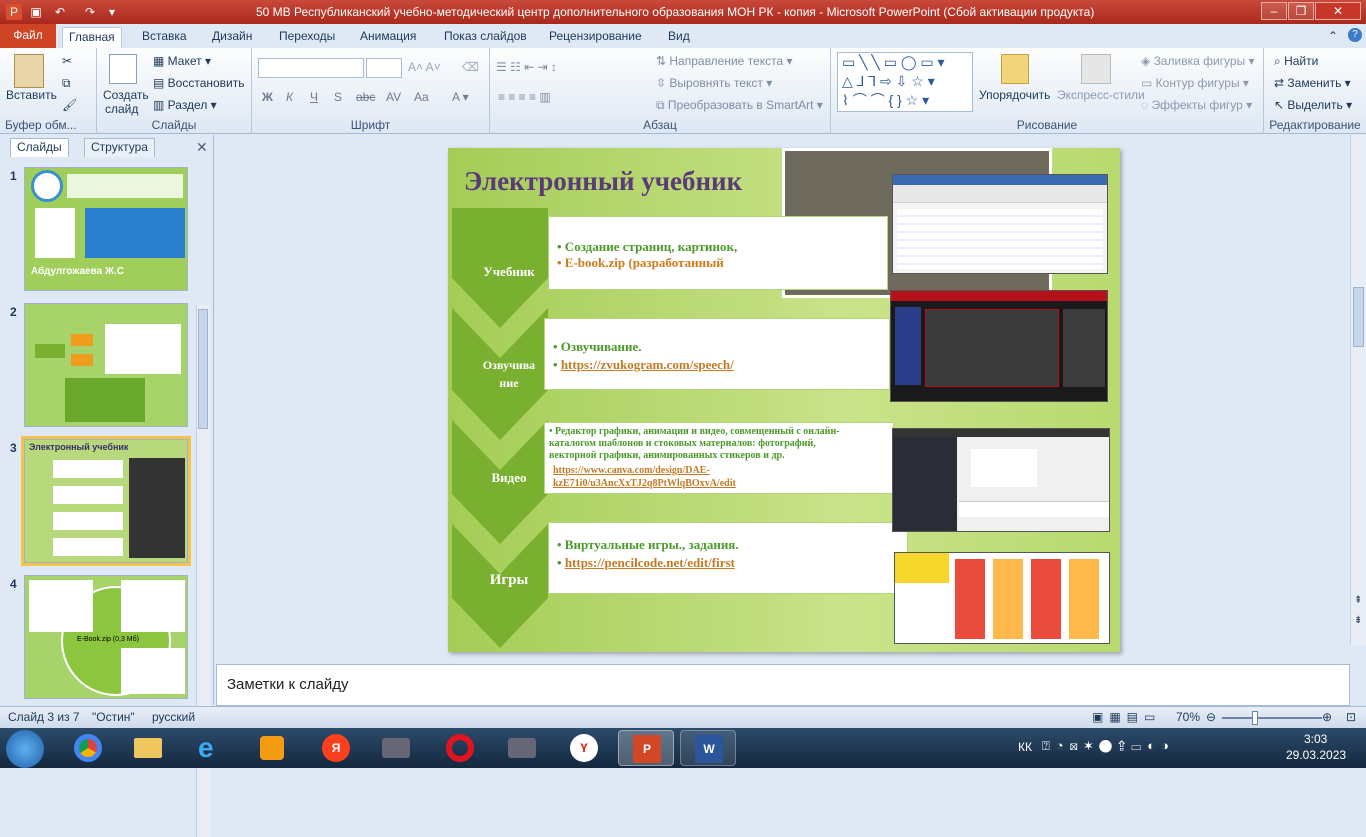  What do you see at coordinates (1358, 317) in the screenshot?
I see `editor-scroll-thumb` at bounding box center [1358, 317].